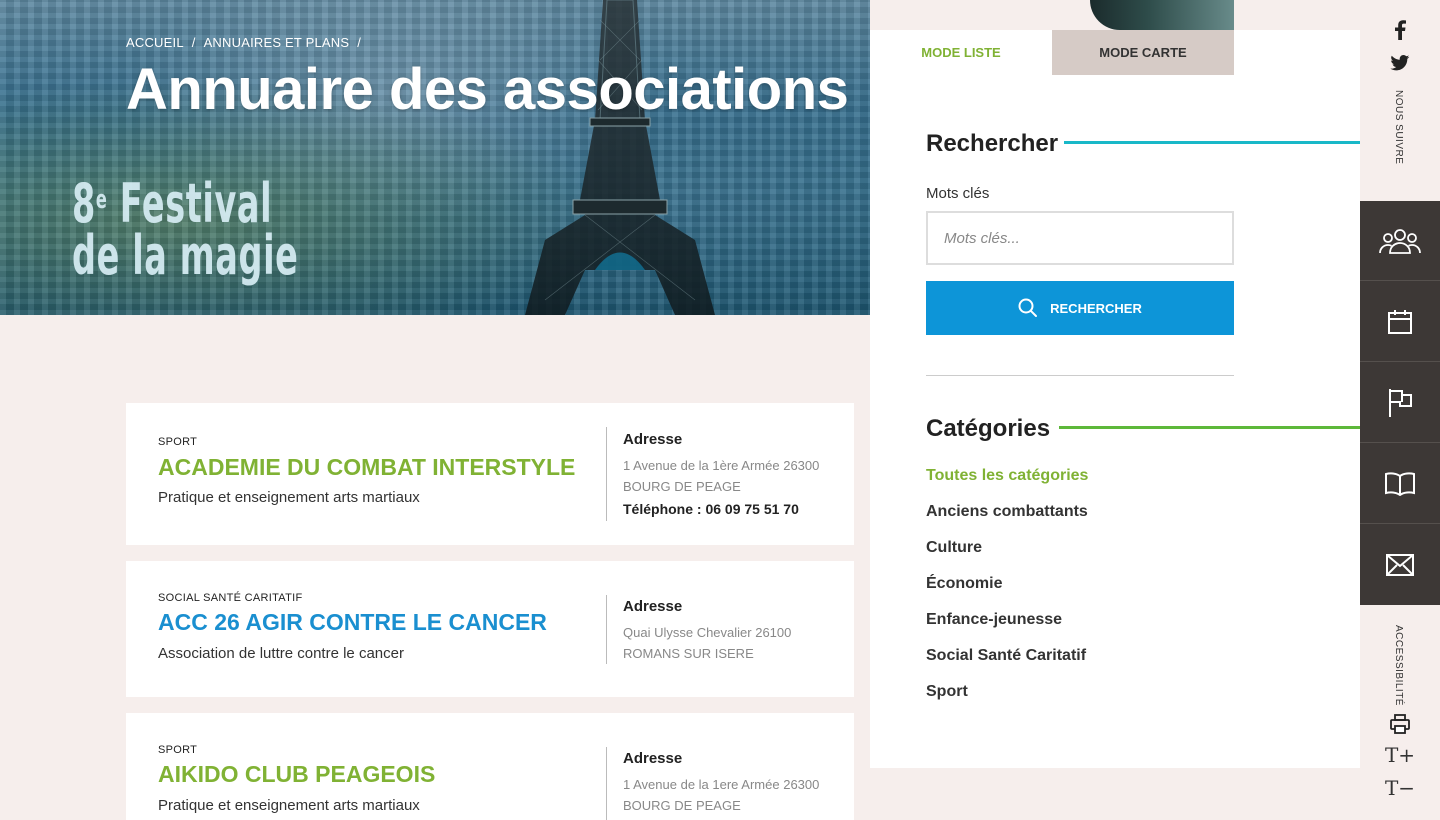  I want to click on search-icon, so click(1028, 307).